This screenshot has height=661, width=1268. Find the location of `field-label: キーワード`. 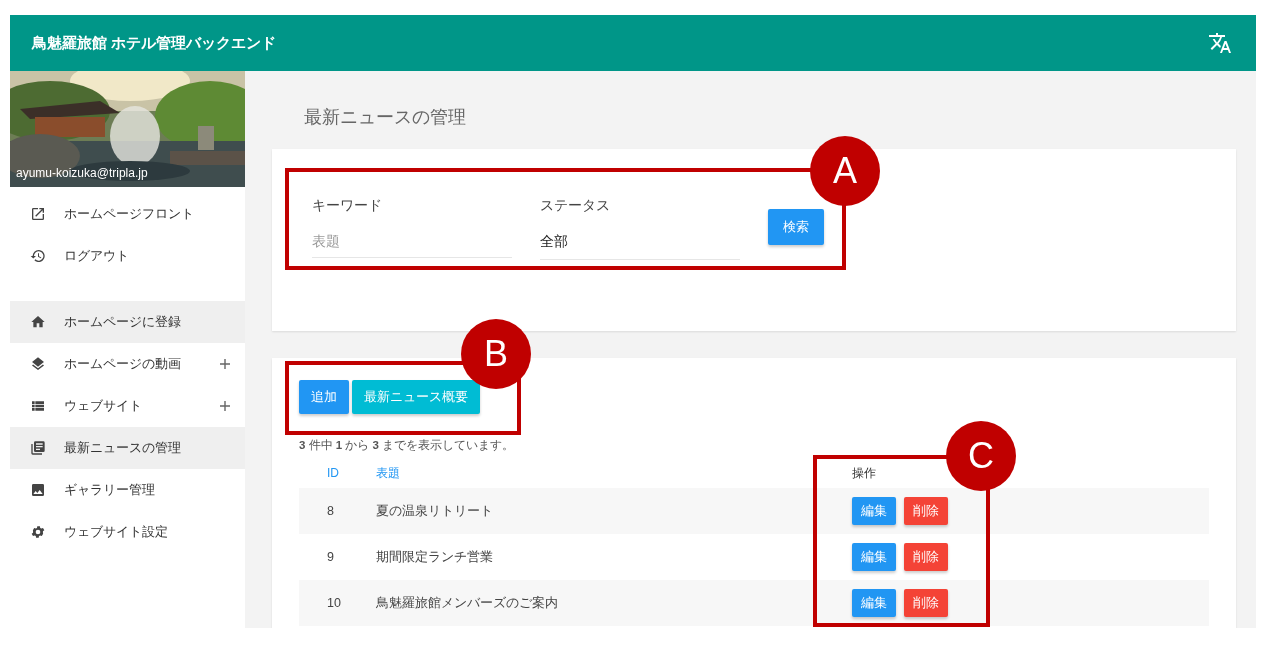

field-label: キーワード is located at coordinates (347, 206).